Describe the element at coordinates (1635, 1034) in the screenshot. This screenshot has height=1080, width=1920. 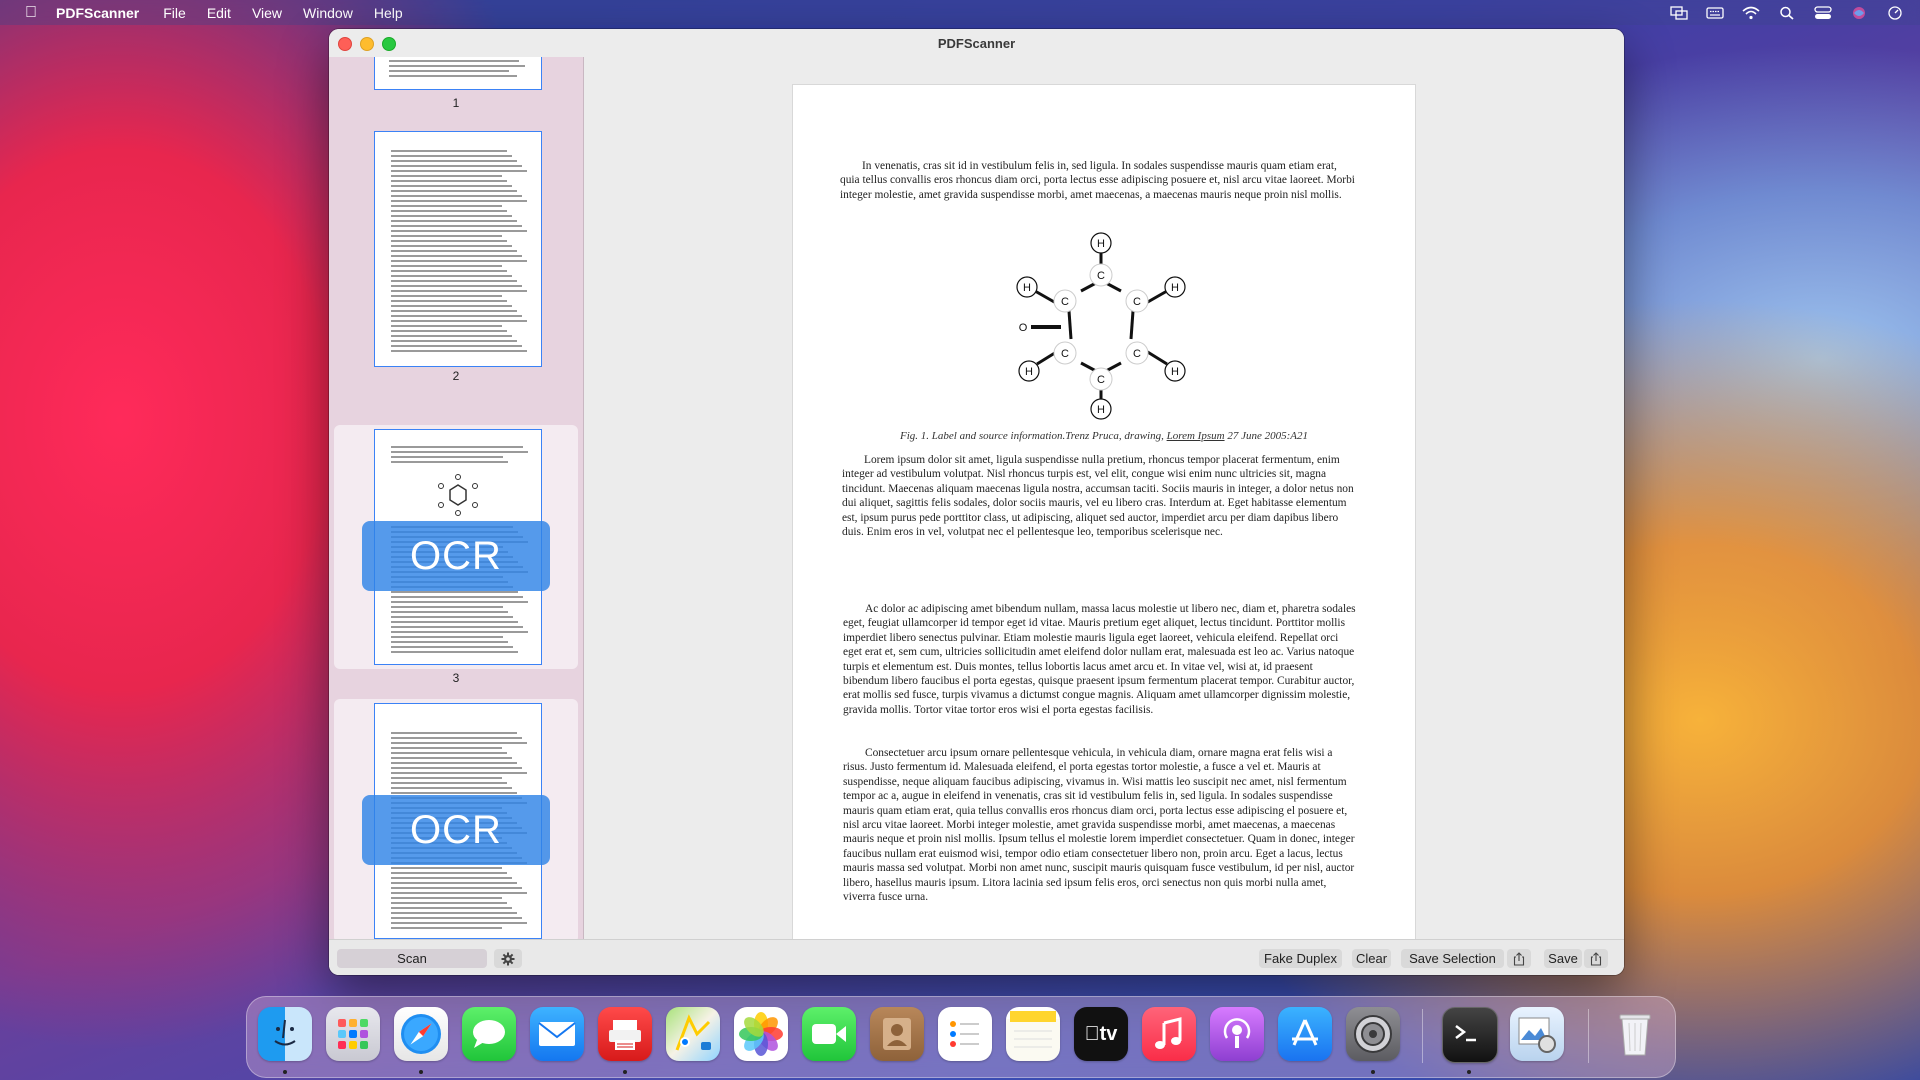
I see `dock-trash-icon` at that location.